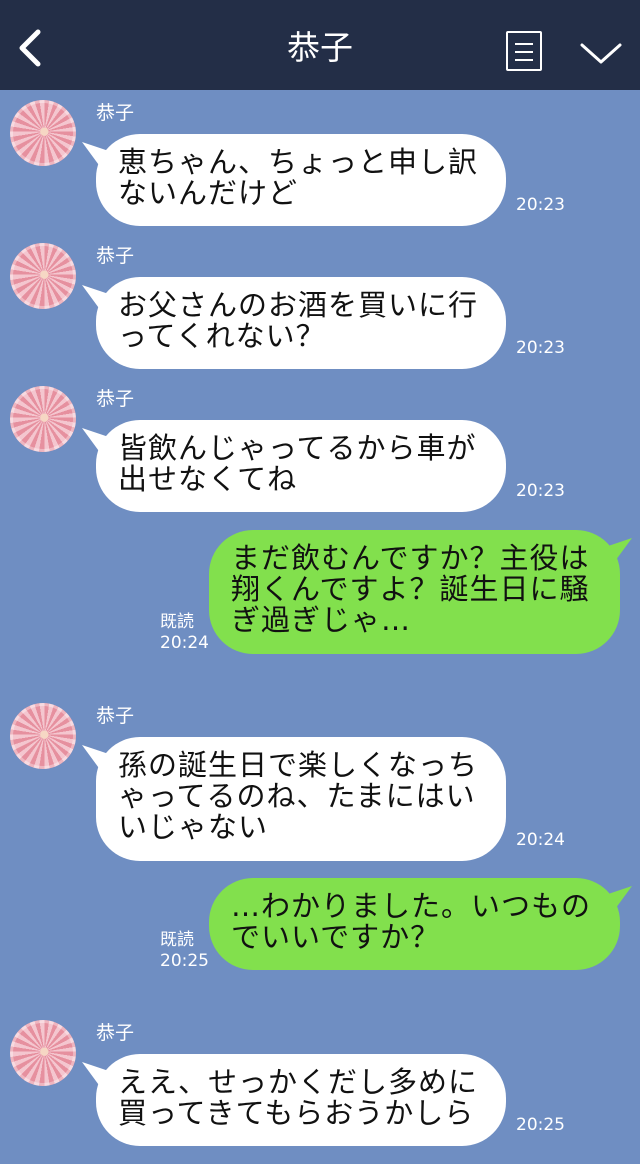 The width and height of the screenshot is (640, 1164). Describe the element at coordinates (301, 1100) in the screenshot. I see `message-bubble: ええ、せっかくだし多めに 買ってきてもらおうかしら` at that location.